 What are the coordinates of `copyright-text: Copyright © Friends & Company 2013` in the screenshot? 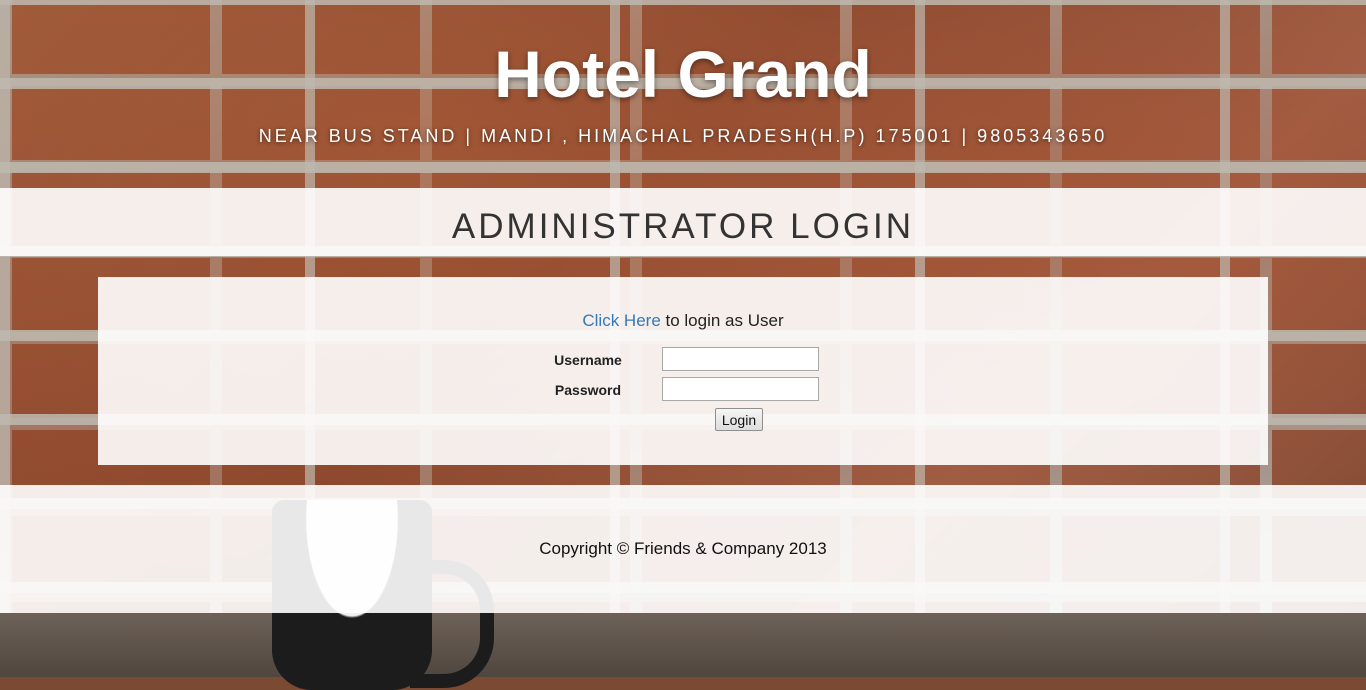 It's located at (683, 548).